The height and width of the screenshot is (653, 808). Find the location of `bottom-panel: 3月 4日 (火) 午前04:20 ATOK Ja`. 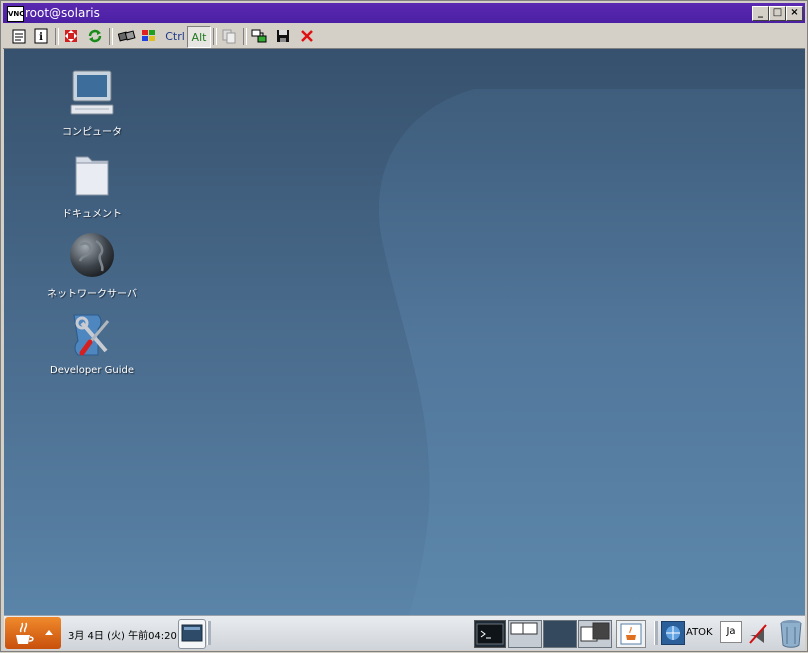

bottom-panel: 3月 4日 (火) 午前04:20 ATOK Ja is located at coordinates (404, 632).